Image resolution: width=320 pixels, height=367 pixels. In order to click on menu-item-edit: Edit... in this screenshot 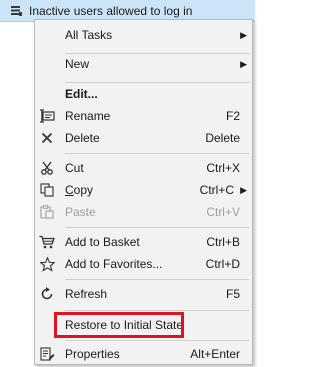, I will do `click(143, 94)`.